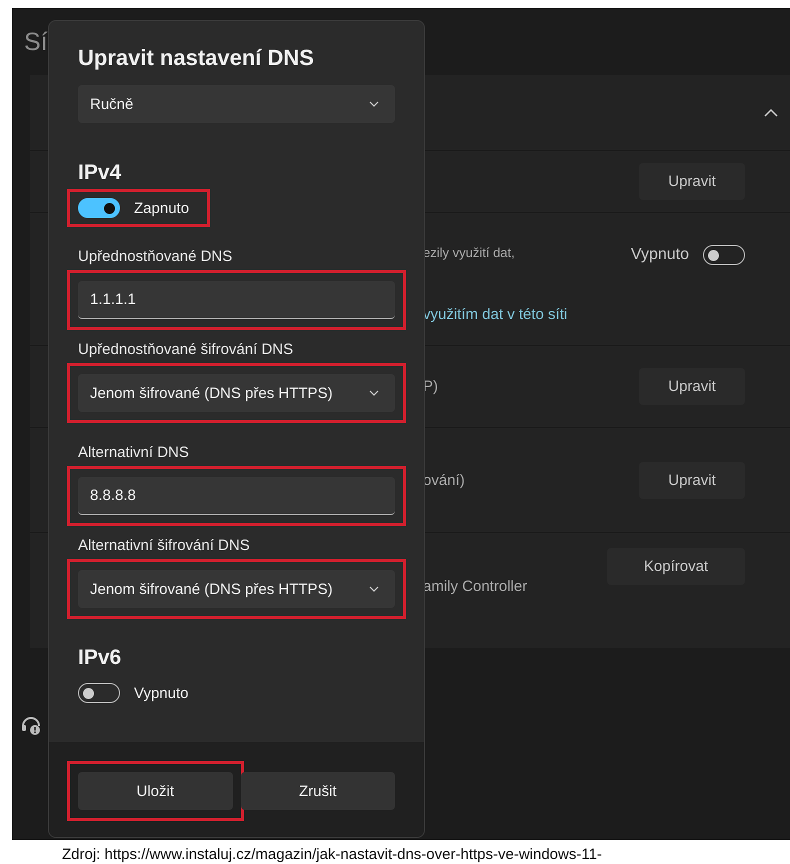  I want to click on toggle-label: Zapnuto, so click(162, 208).